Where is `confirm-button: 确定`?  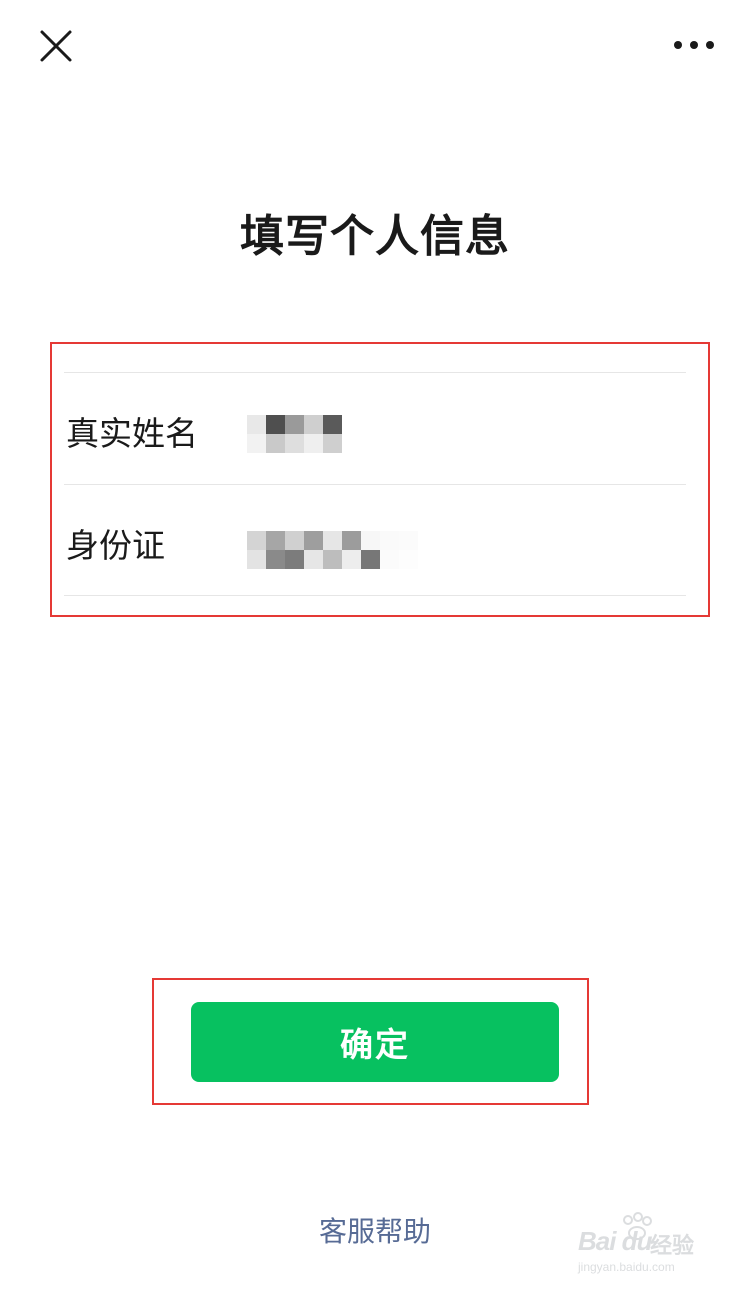 confirm-button: 确定 is located at coordinates (375, 1042).